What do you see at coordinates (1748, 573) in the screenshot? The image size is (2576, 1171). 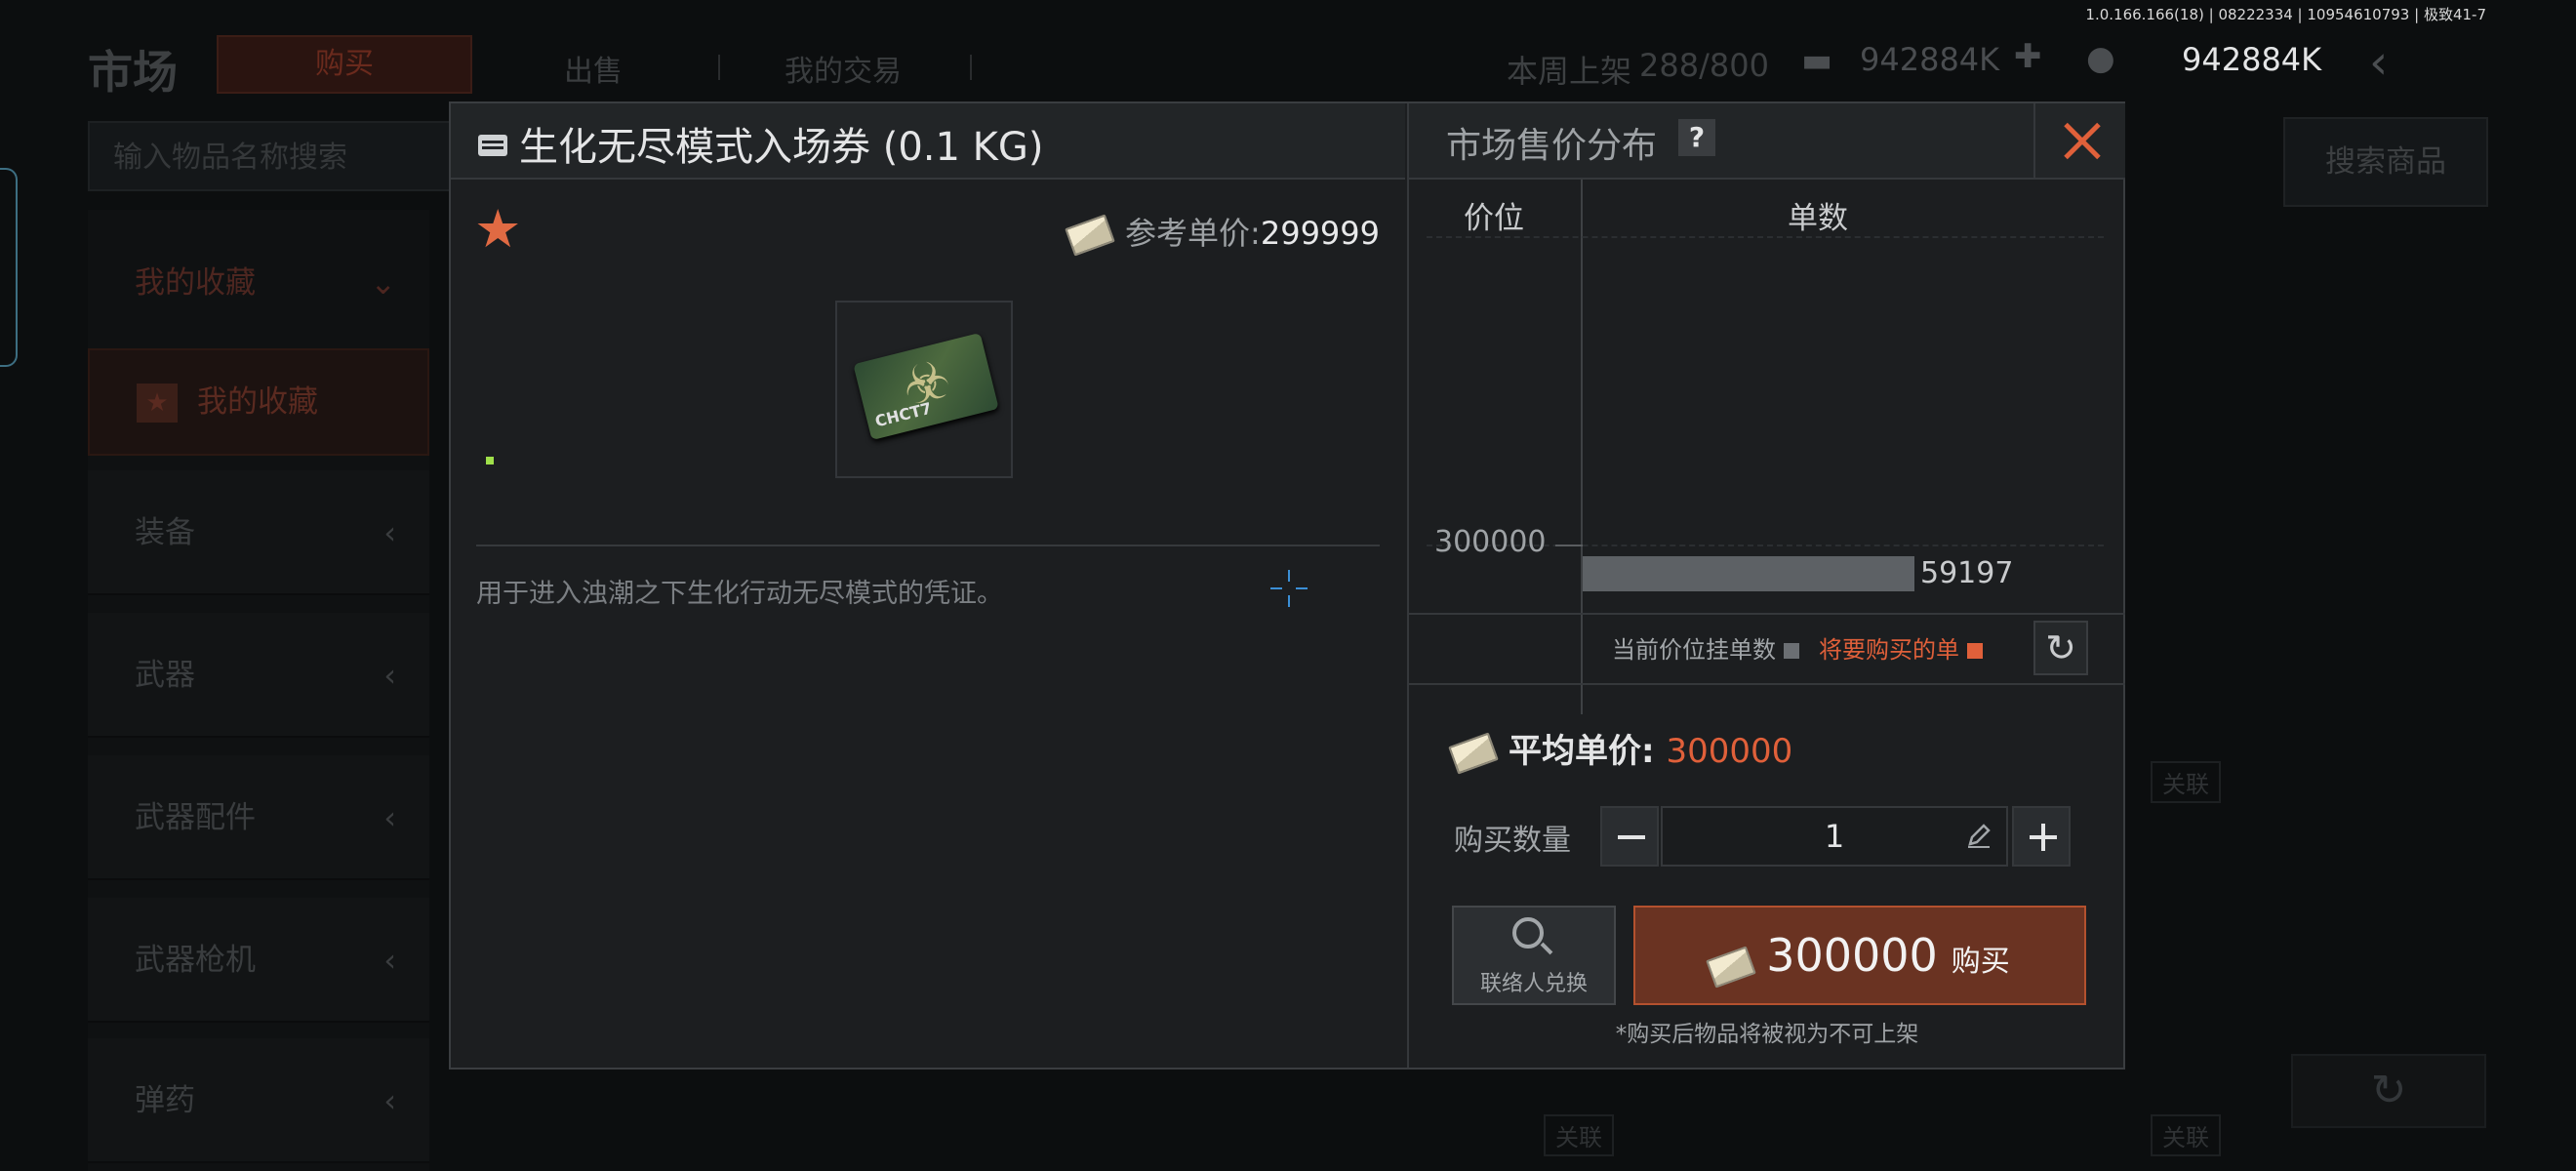 I see `distribution-bar` at bounding box center [1748, 573].